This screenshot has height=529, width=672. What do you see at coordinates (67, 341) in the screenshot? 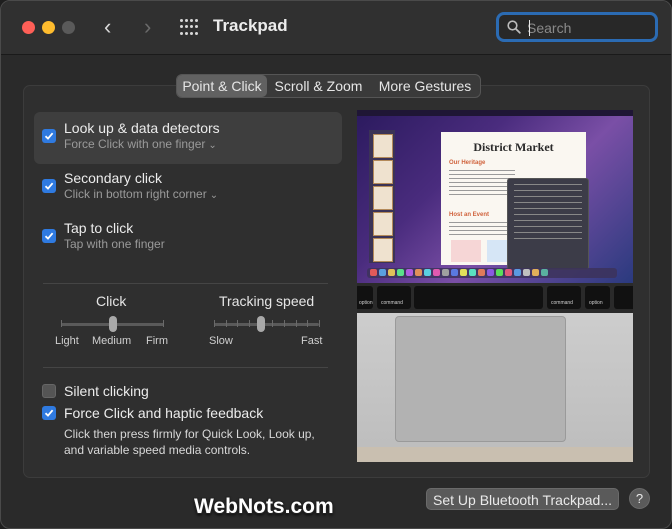
I see `click-label-light: Light` at bounding box center [67, 341].